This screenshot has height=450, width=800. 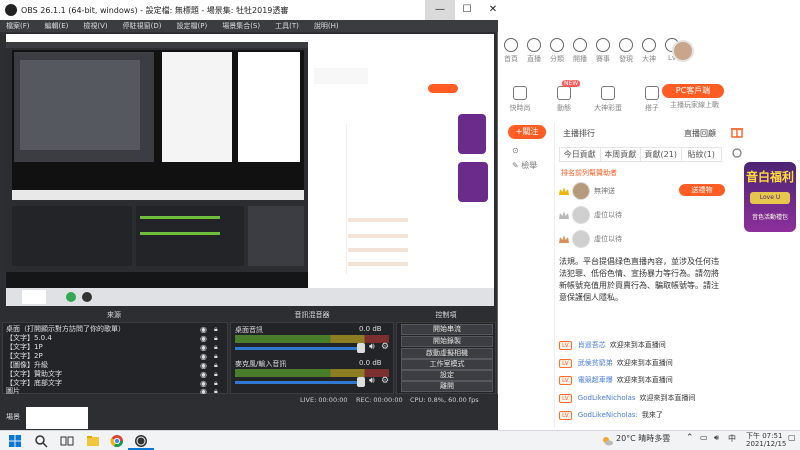 I want to click on menu-scene-collection: 場景集合(S), so click(x=241, y=26).